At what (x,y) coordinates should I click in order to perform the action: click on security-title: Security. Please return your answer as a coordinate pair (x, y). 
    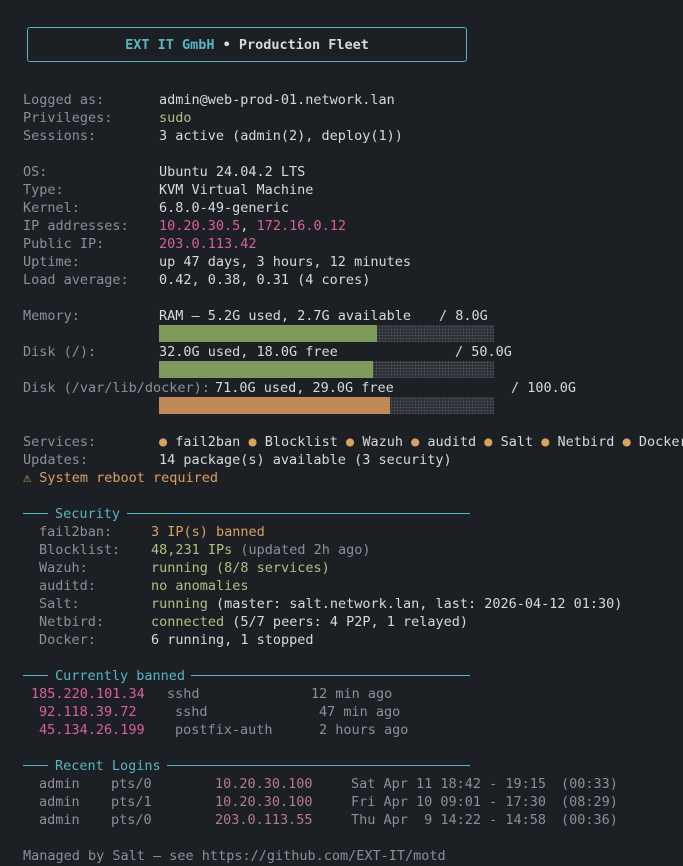
    Looking at the image, I should click on (88, 514).